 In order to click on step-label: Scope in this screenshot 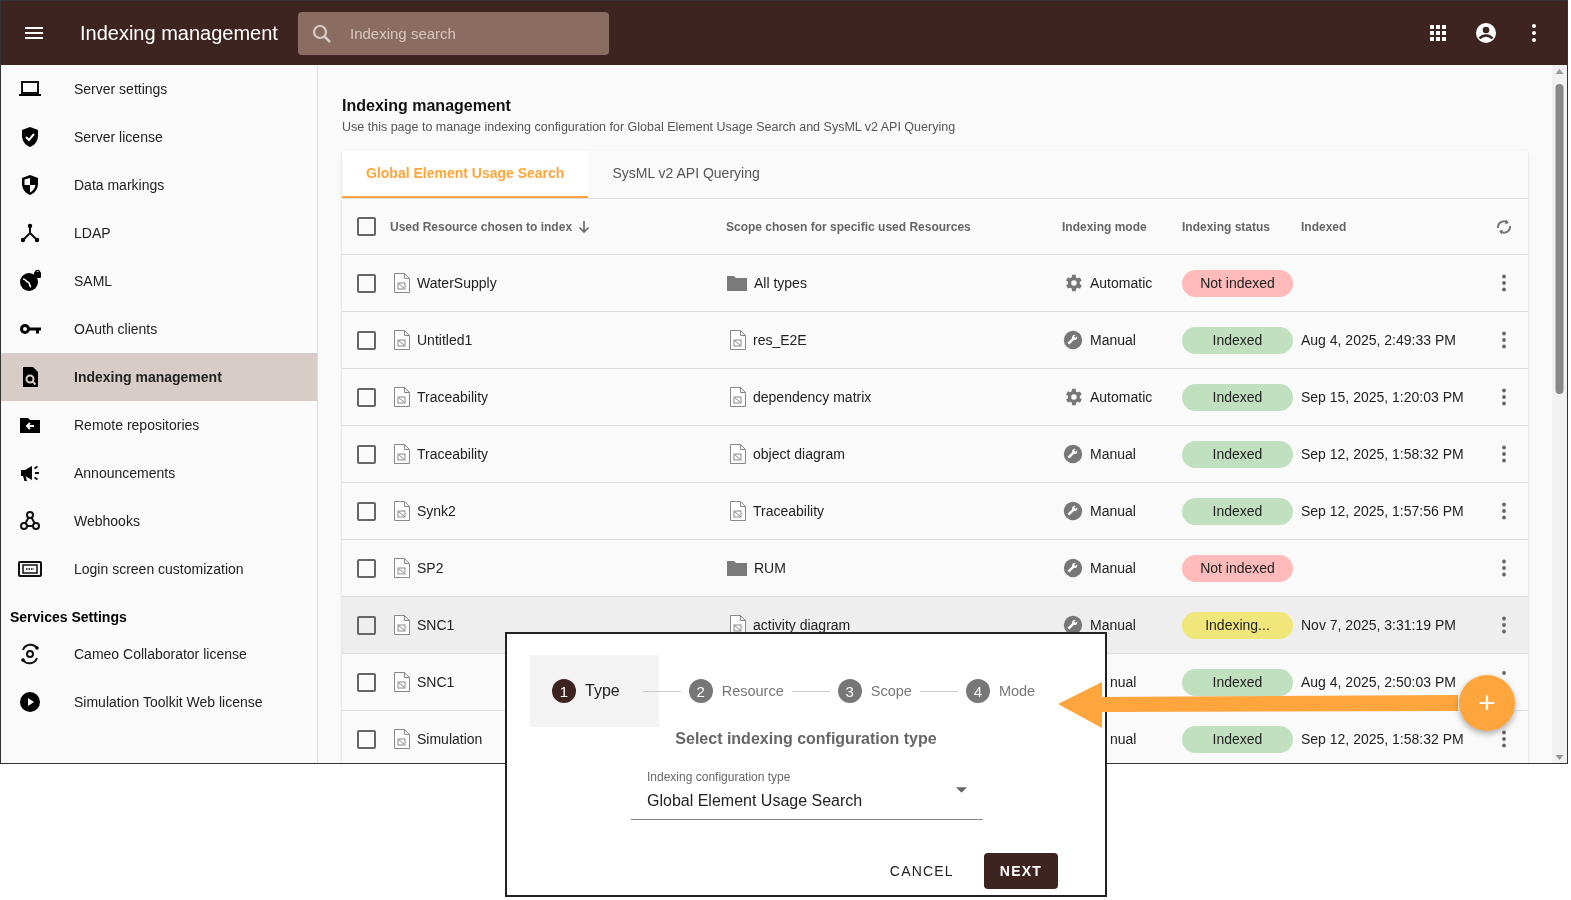, I will do `click(891, 691)`.